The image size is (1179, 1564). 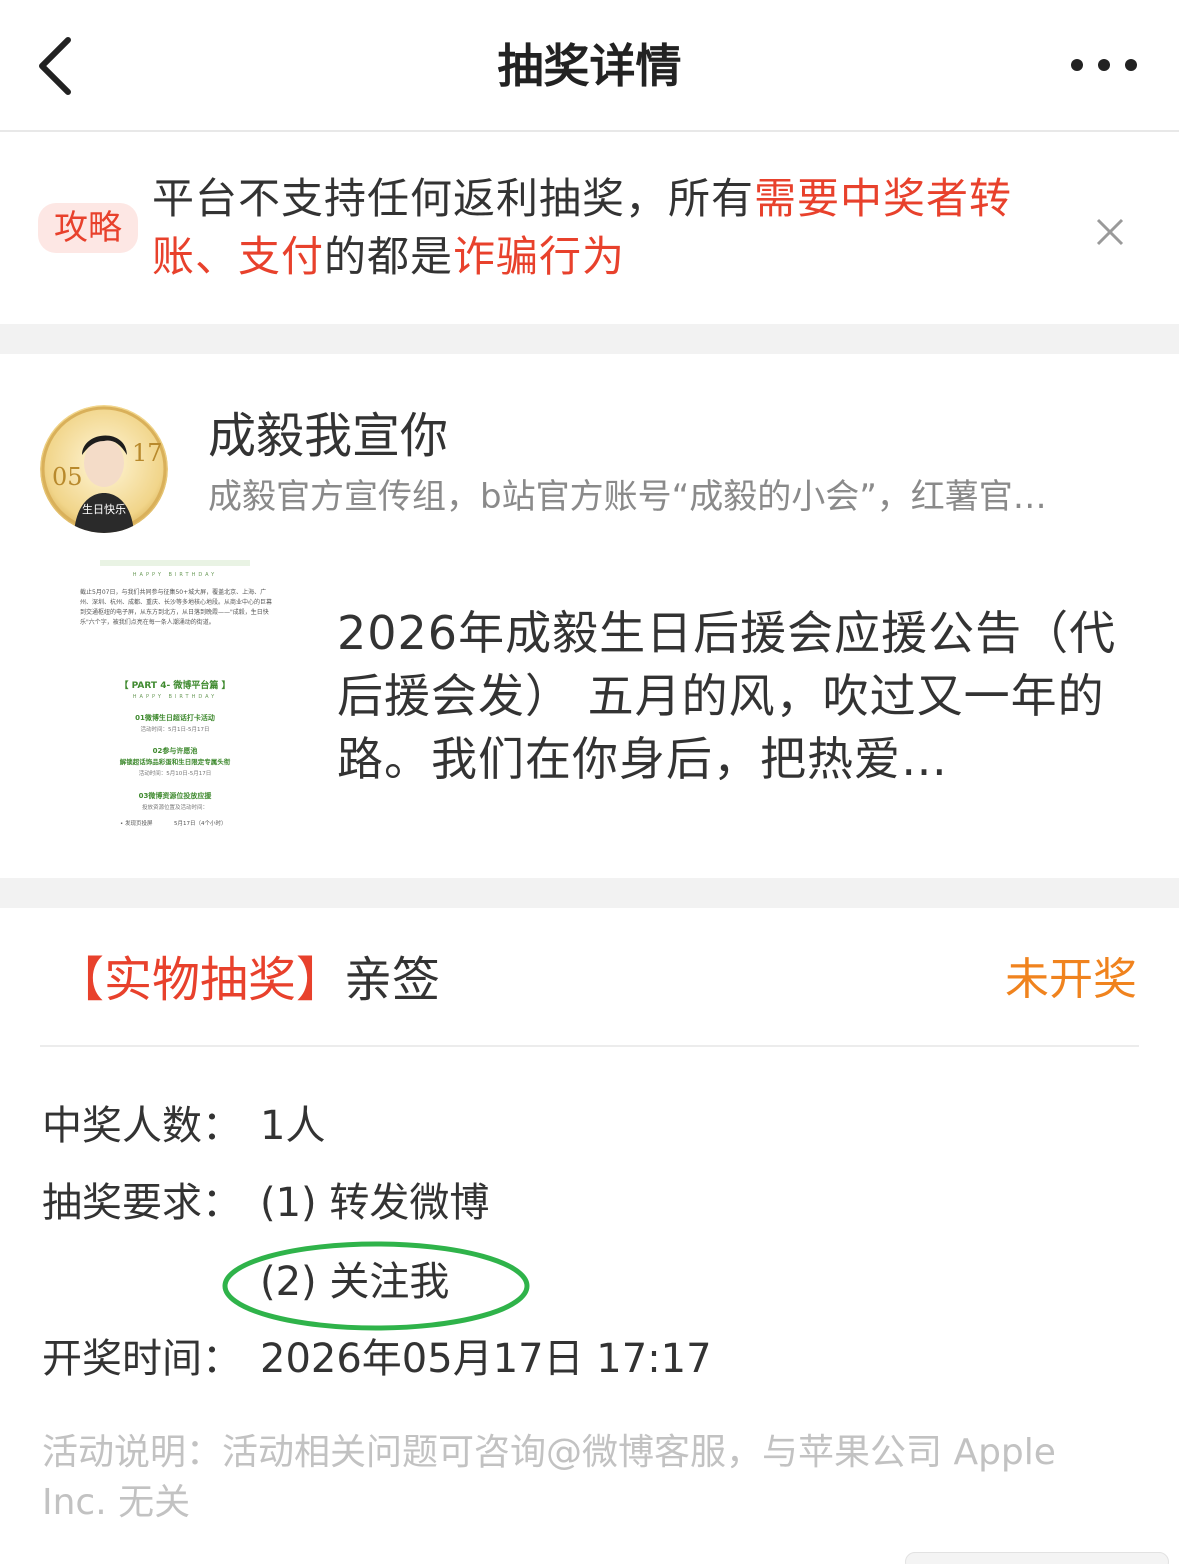 What do you see at coordinates (200, 980) in the screenshot?
I see `lottery-type-label: 【实物抽奖】` at bounding box center [200, 980].